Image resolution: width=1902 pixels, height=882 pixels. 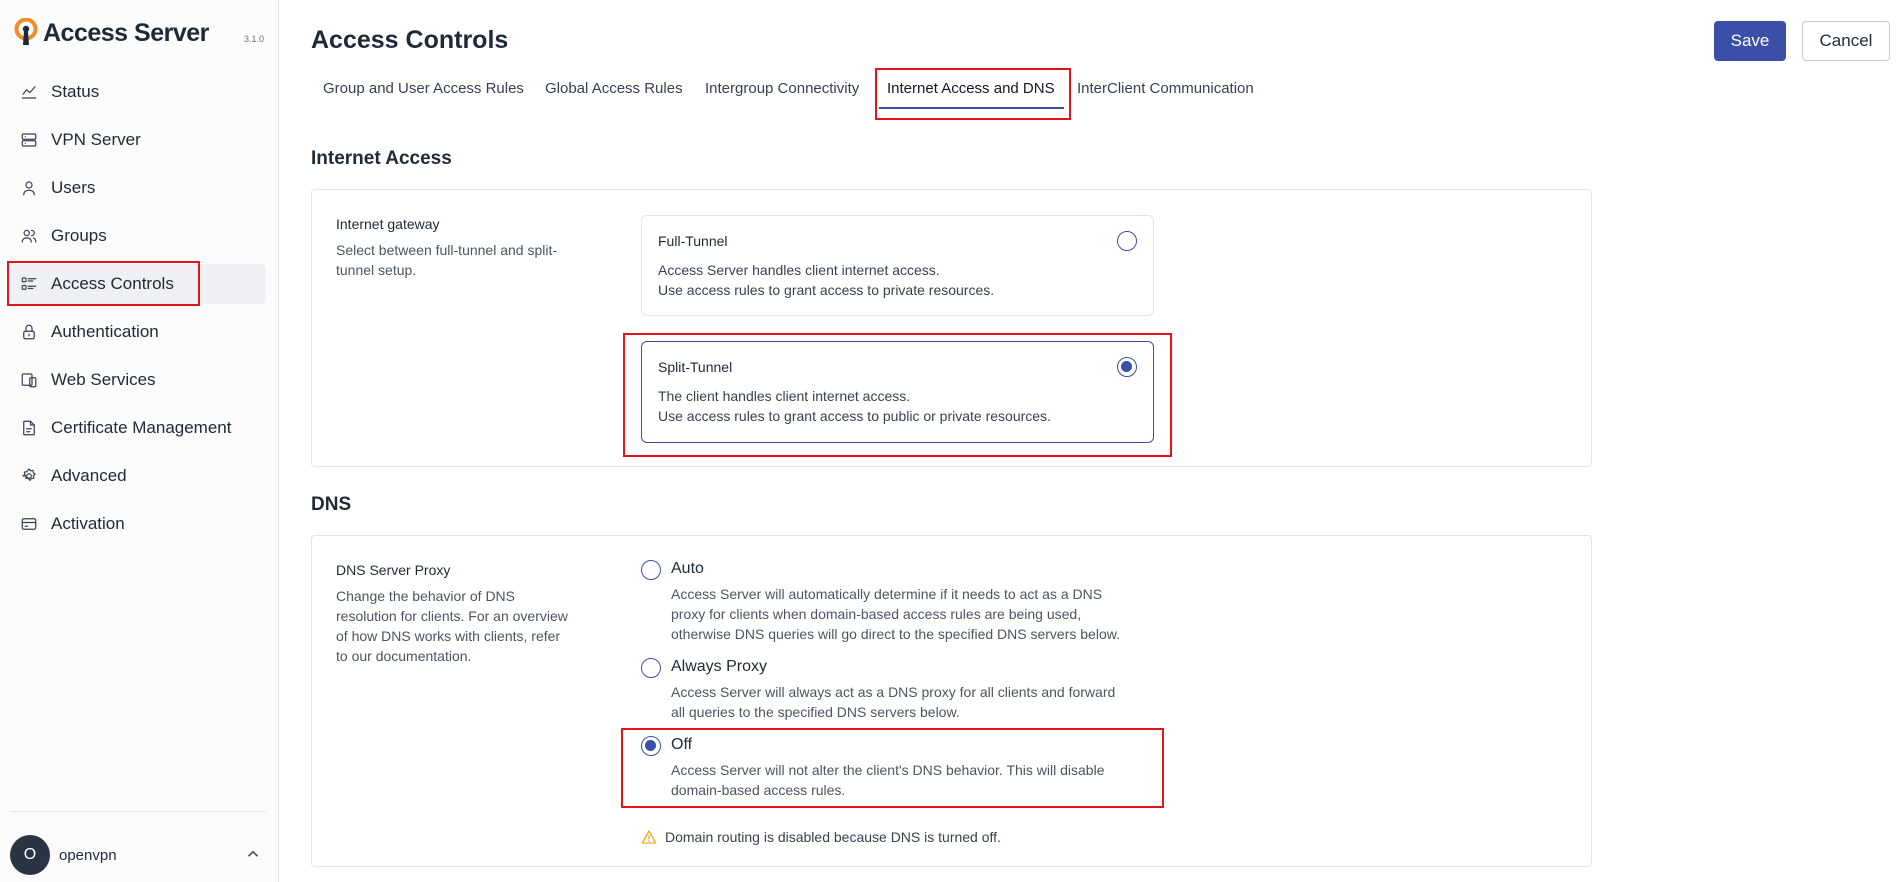 What do you see at coordinates (393, 570) in the screenshot?
I see `field-label-dns-server-proxy: DNS Server Proxy` at bounding box center [393, 570].